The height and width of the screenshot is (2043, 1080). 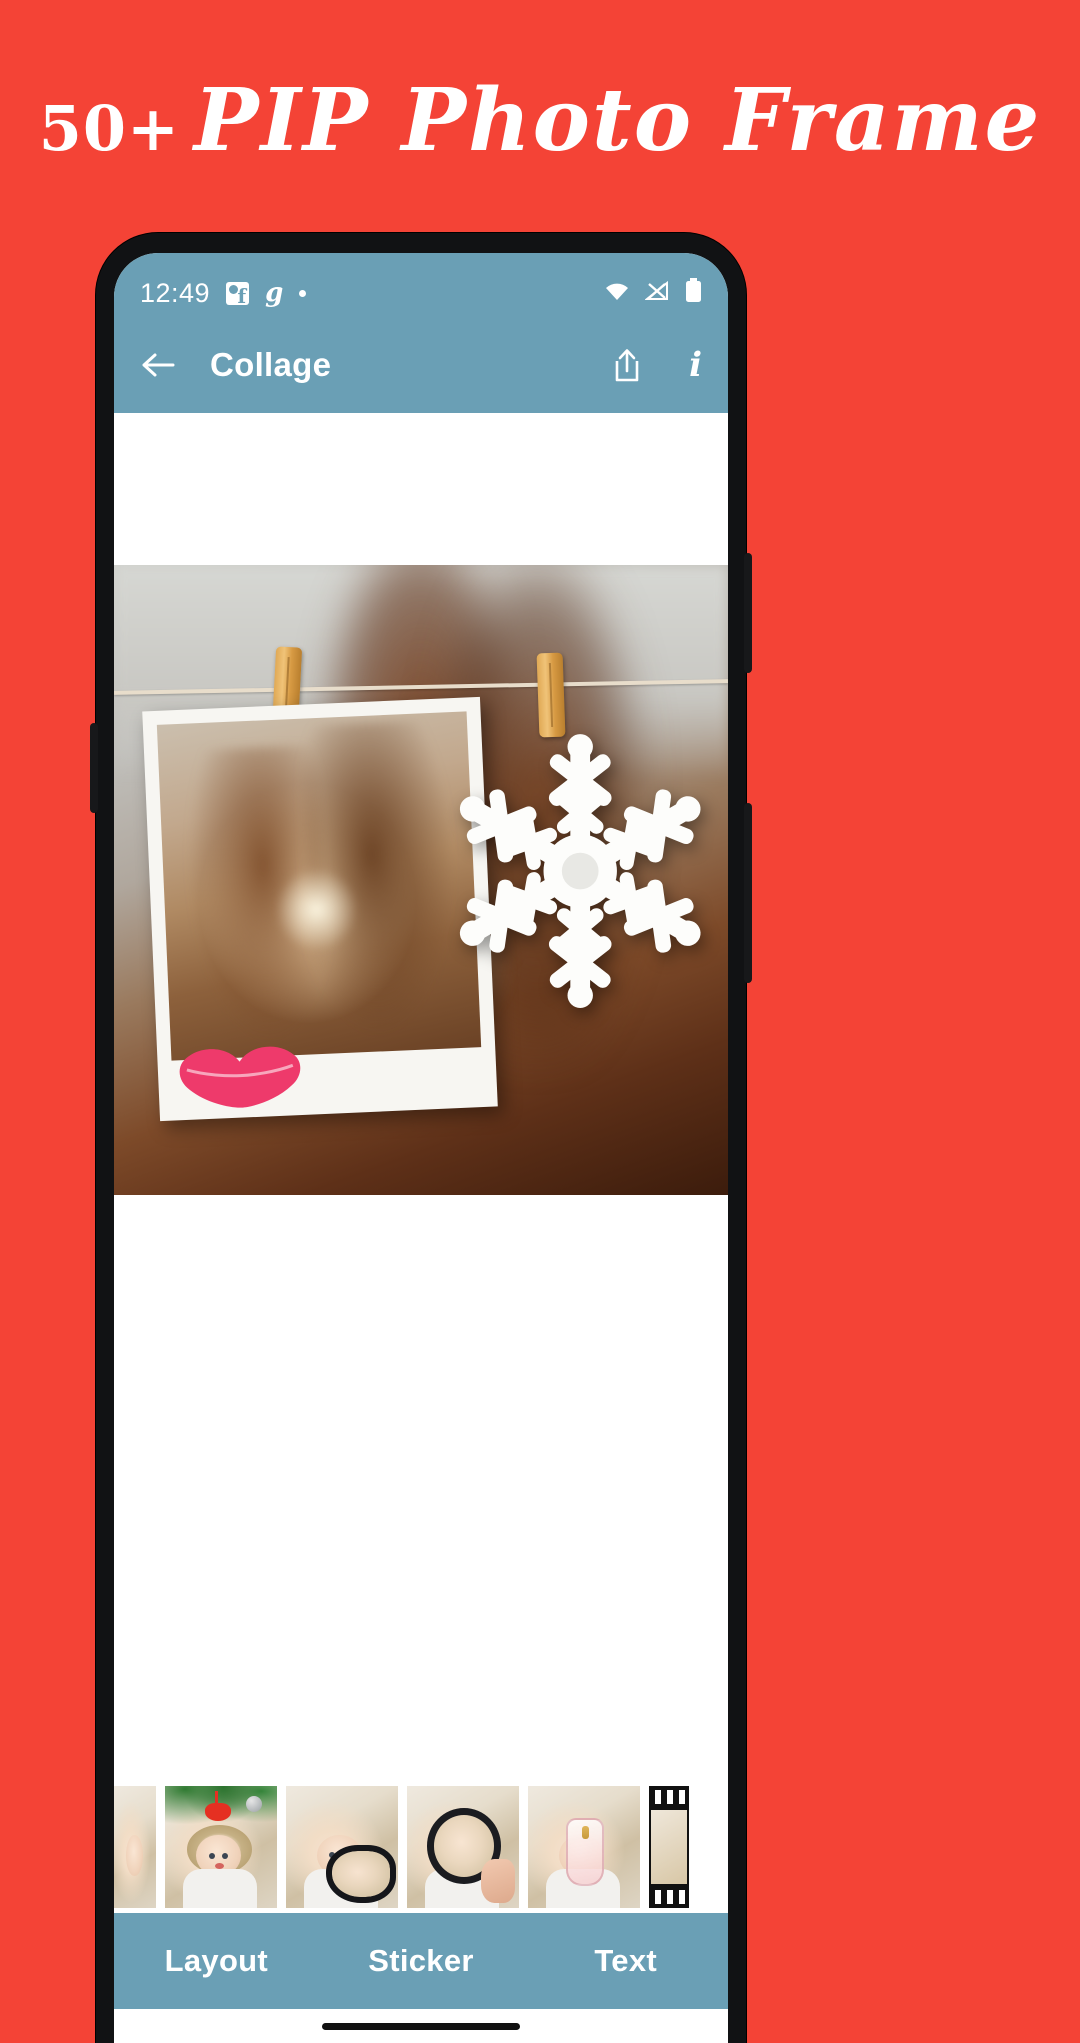 I want to click on frame-thumbnail-strip, so click(x=421, y=1847).